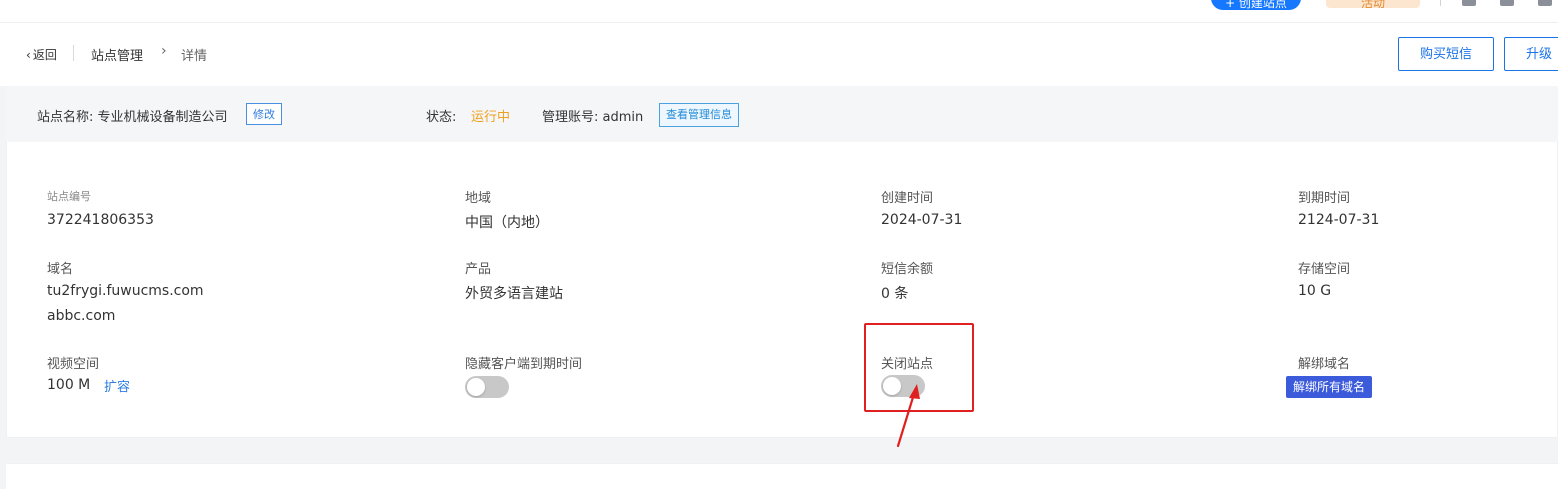  I want to click on back-label: 返回, so click(44, 55).